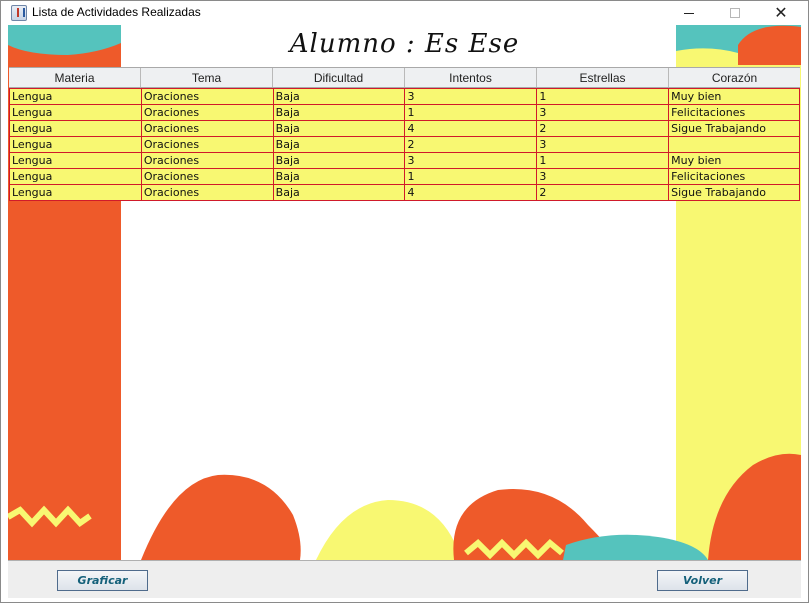 This screenshot has width=809, height=603. I want to click on student-title: Alumno : Es Ese, so click(404, 44).